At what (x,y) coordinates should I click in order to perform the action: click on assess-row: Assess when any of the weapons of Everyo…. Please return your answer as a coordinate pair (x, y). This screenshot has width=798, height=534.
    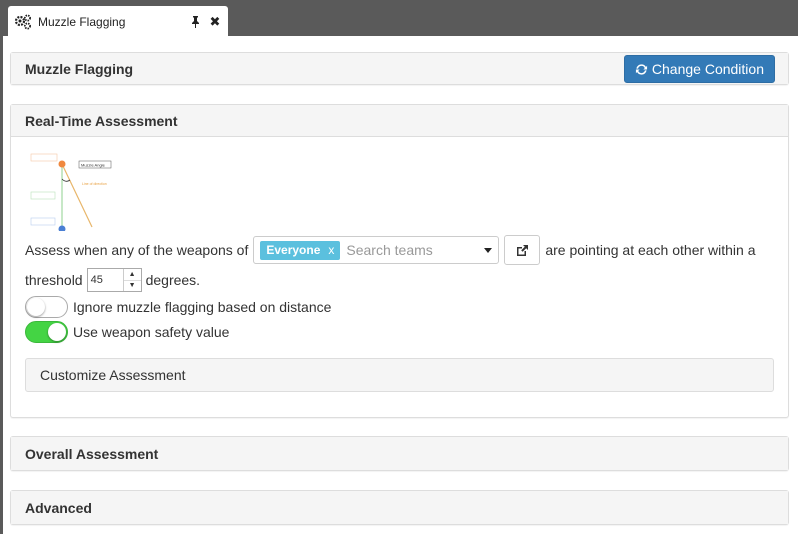
    Looking at the image, I should click on (390, 250).